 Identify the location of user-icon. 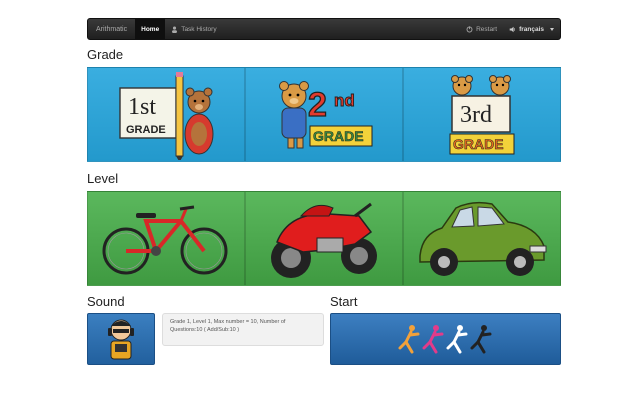
(175, 29).